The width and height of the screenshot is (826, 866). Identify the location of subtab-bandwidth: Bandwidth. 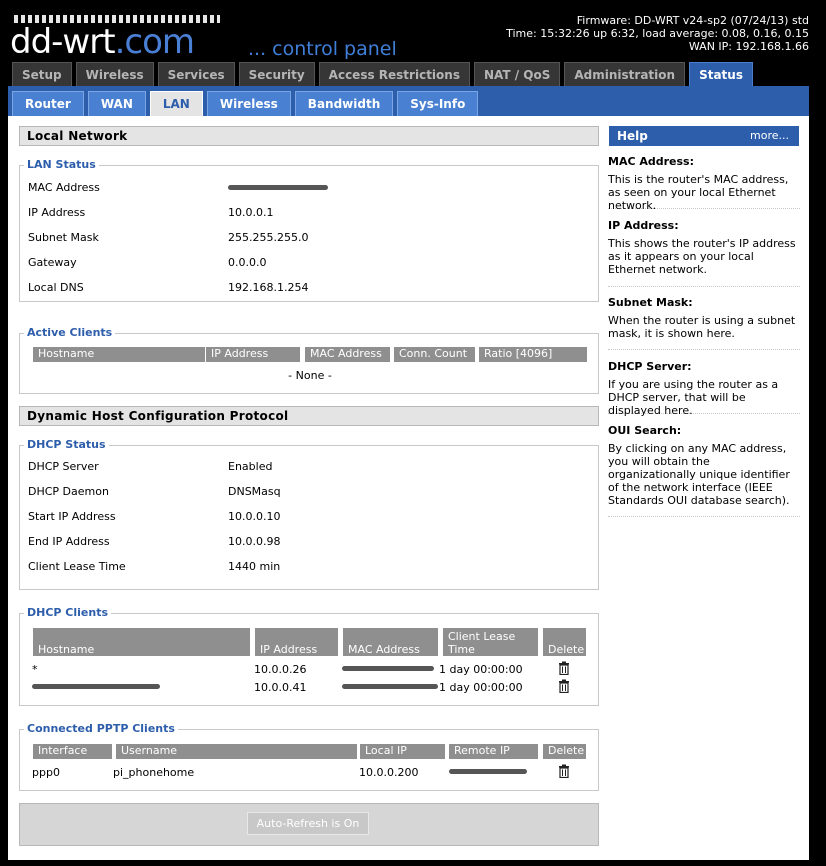
(344, 103).